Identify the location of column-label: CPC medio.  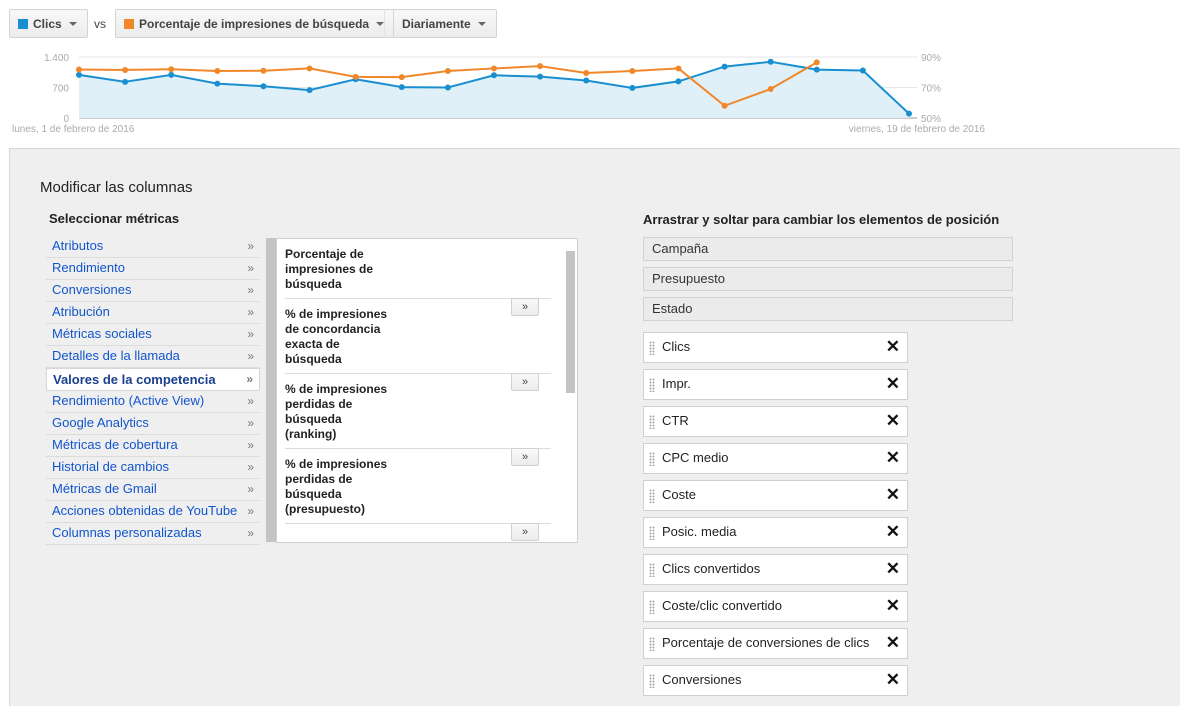
(695, 457).